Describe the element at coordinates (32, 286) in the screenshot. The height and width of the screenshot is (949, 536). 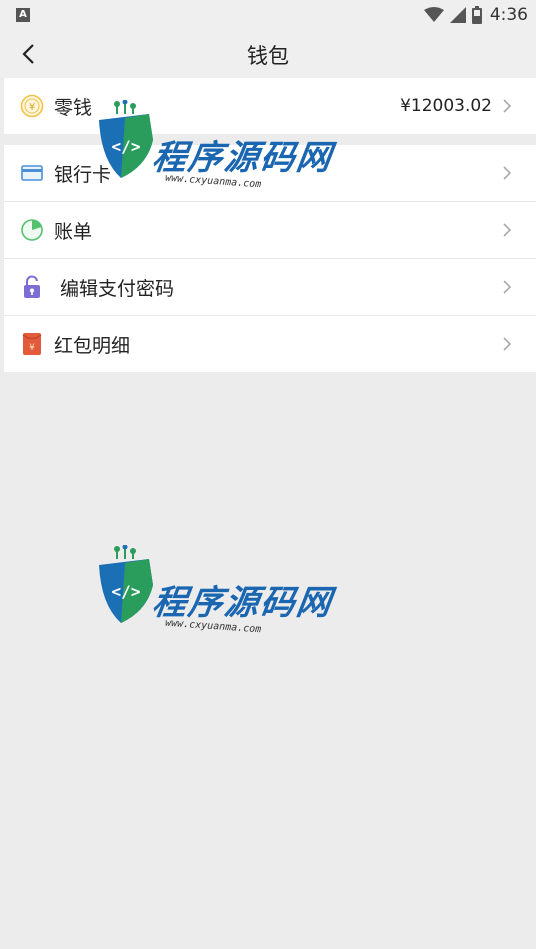
I see `lock-icon` at that location.